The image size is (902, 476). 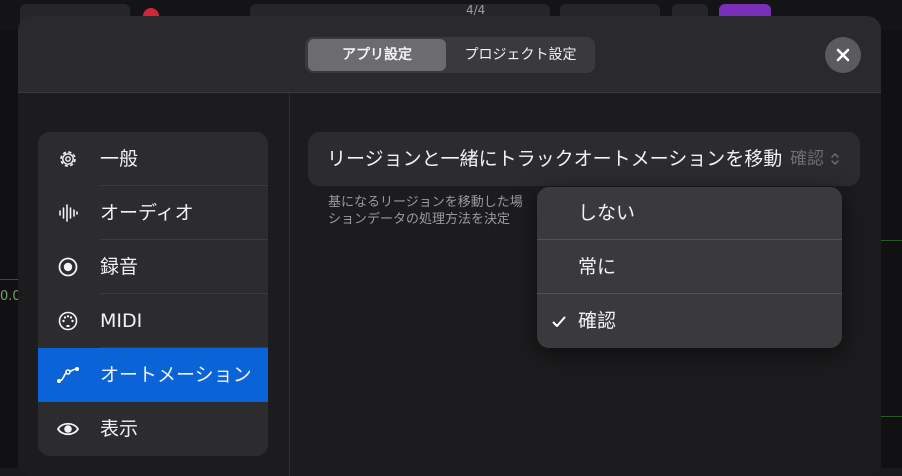 What do you see at coordinates (835, 161) in the screenshot?
I see `up-down-chevron-icon` at bounding box center [835, 161].